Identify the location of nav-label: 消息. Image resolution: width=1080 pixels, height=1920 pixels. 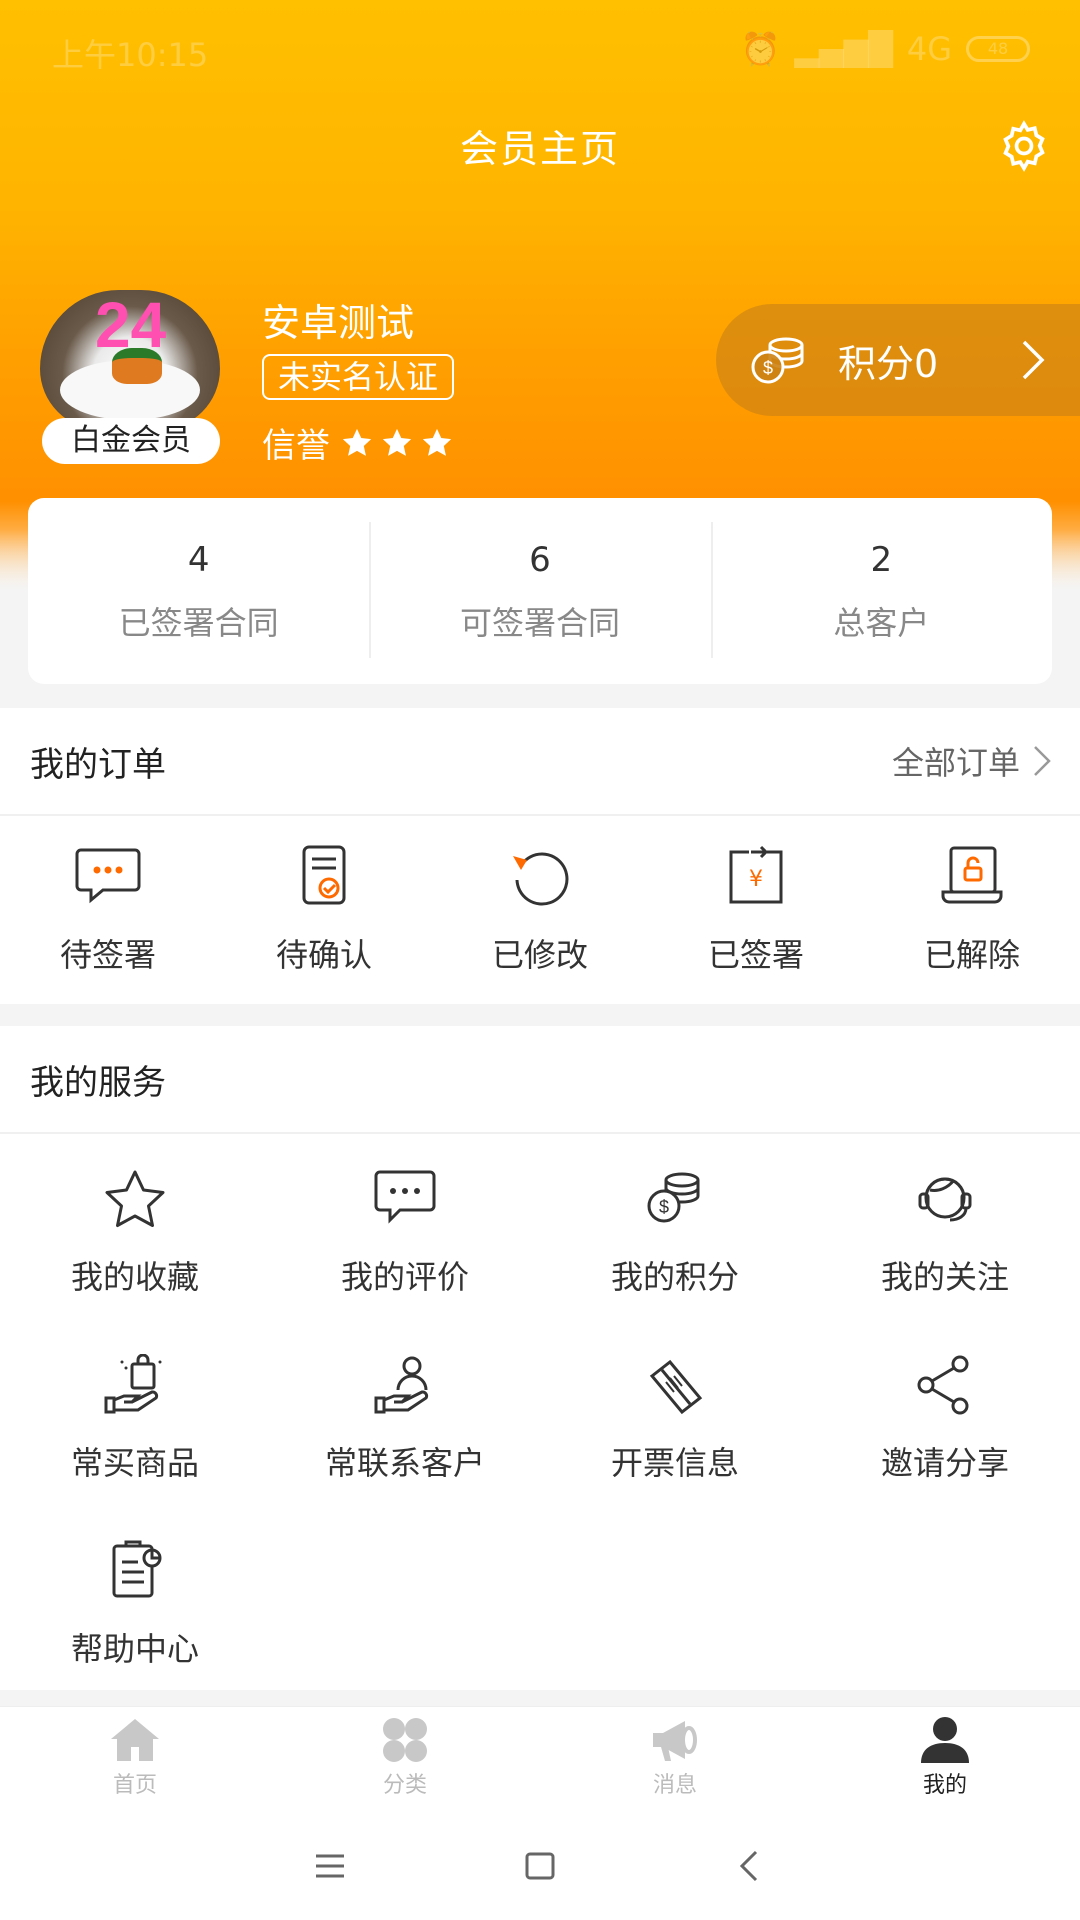
(674, 1785).